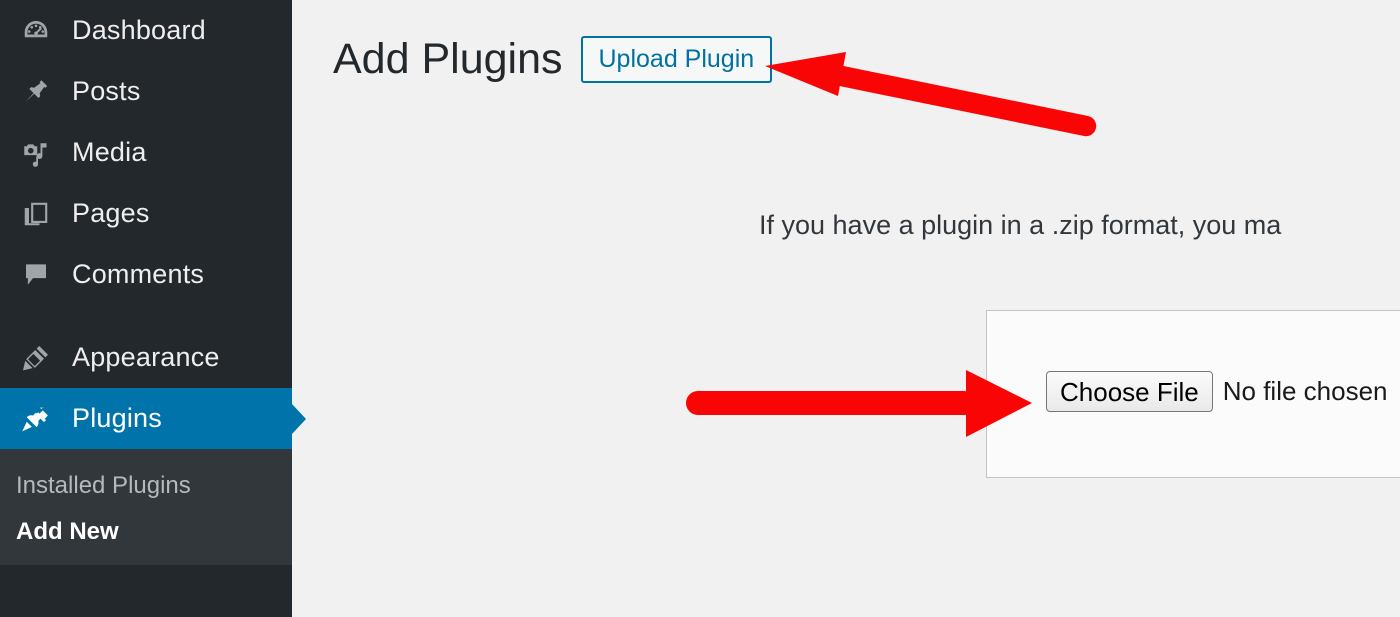 The height and width of the screenshot is (617, 1400). I want to click on sidebar-item-plugins: Plugins, so click(153, 418).